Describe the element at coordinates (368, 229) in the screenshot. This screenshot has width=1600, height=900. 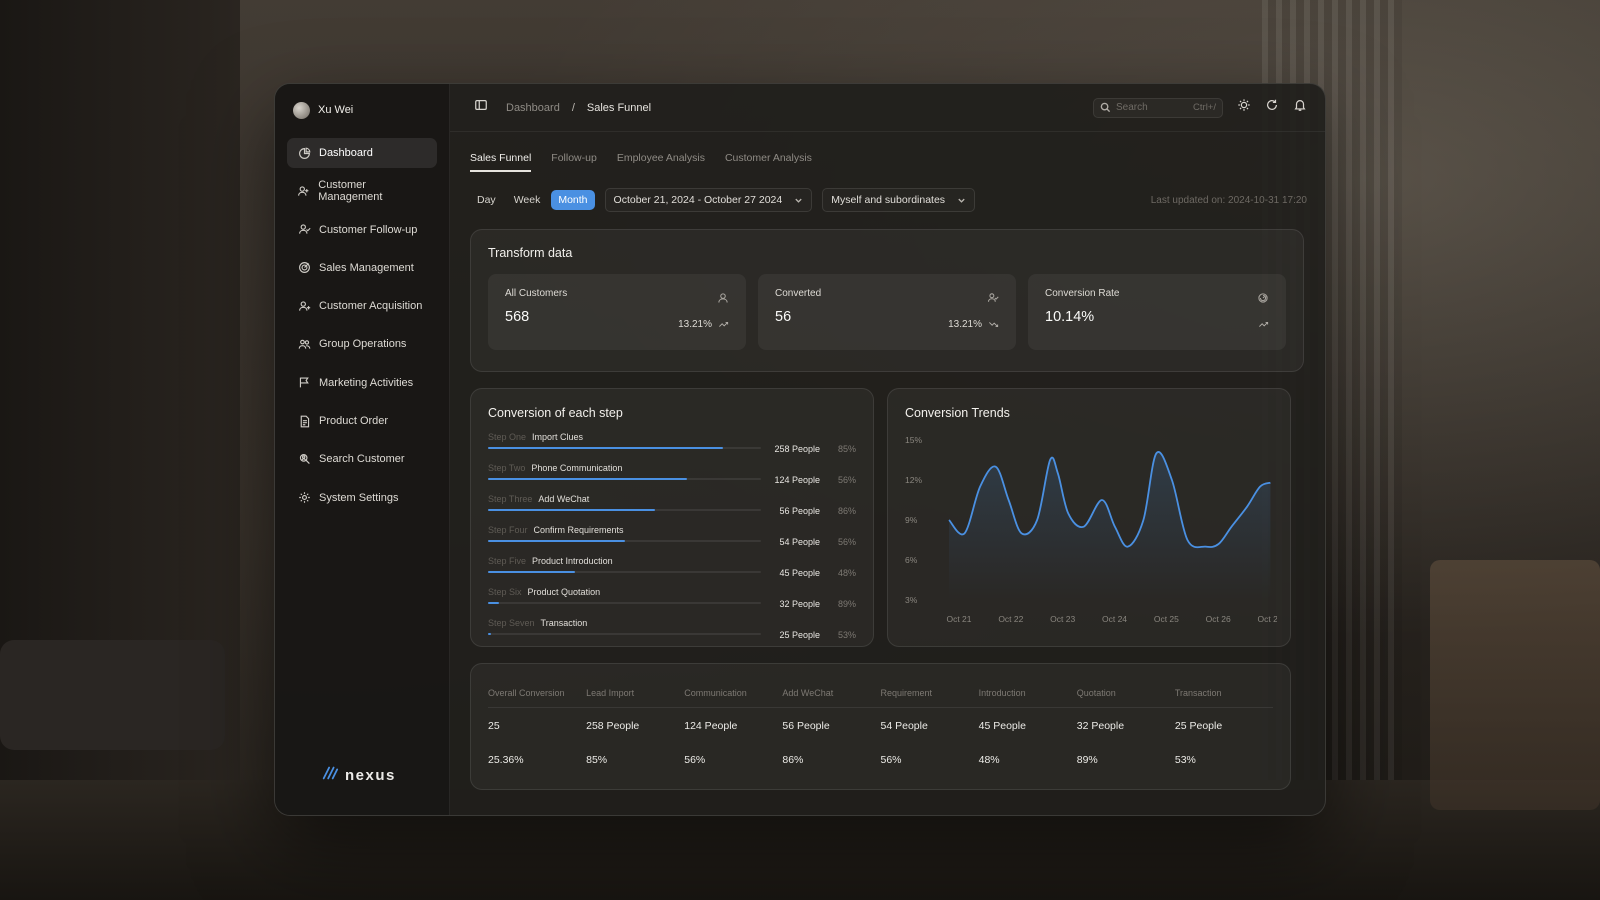
I see `sidebar-item-label: Customer Follow-up` at that location.